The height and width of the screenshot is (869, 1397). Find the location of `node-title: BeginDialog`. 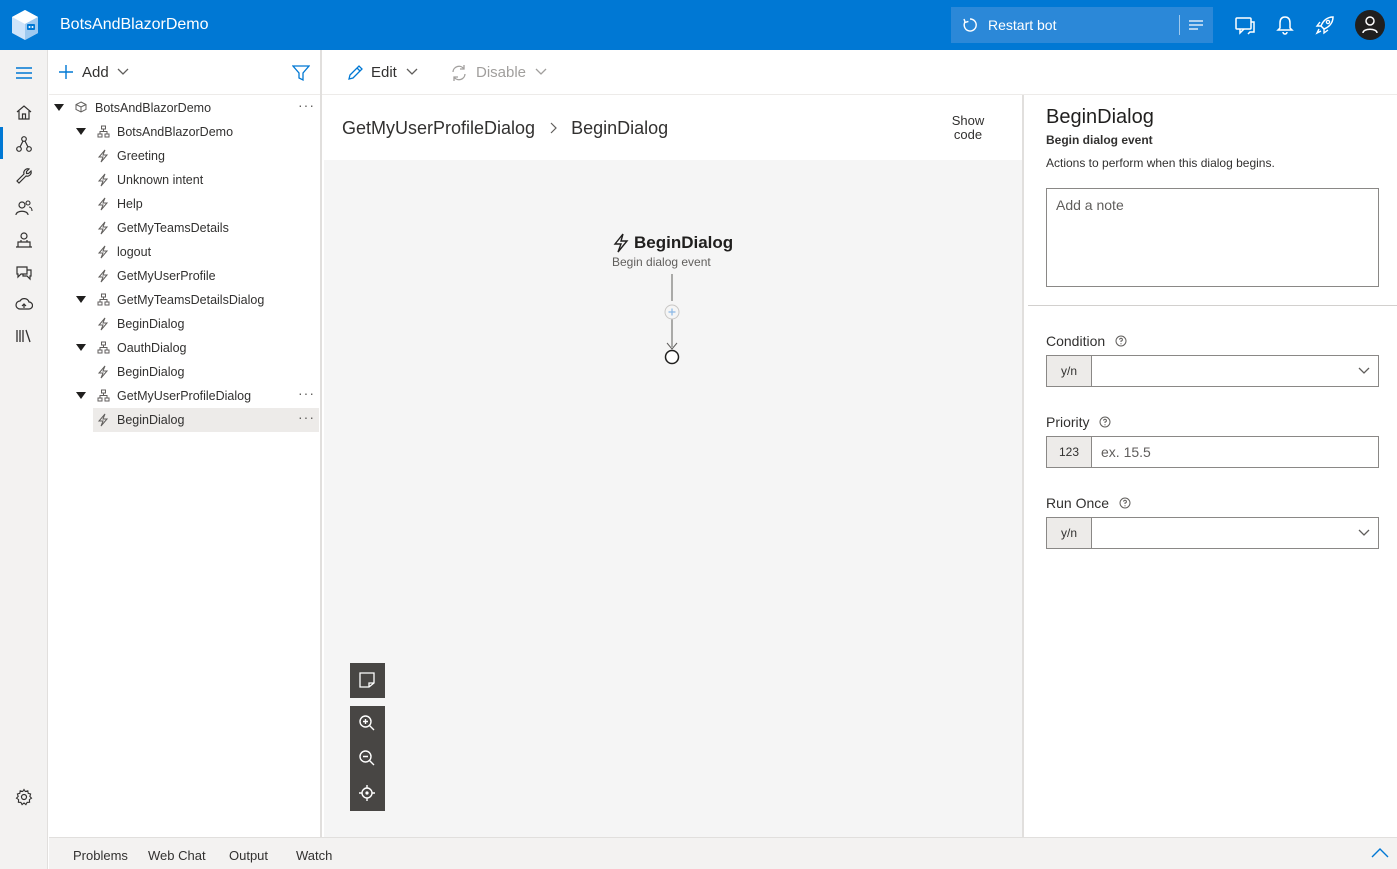

node-title: BeginDialog is located at coordinates (684, 242).